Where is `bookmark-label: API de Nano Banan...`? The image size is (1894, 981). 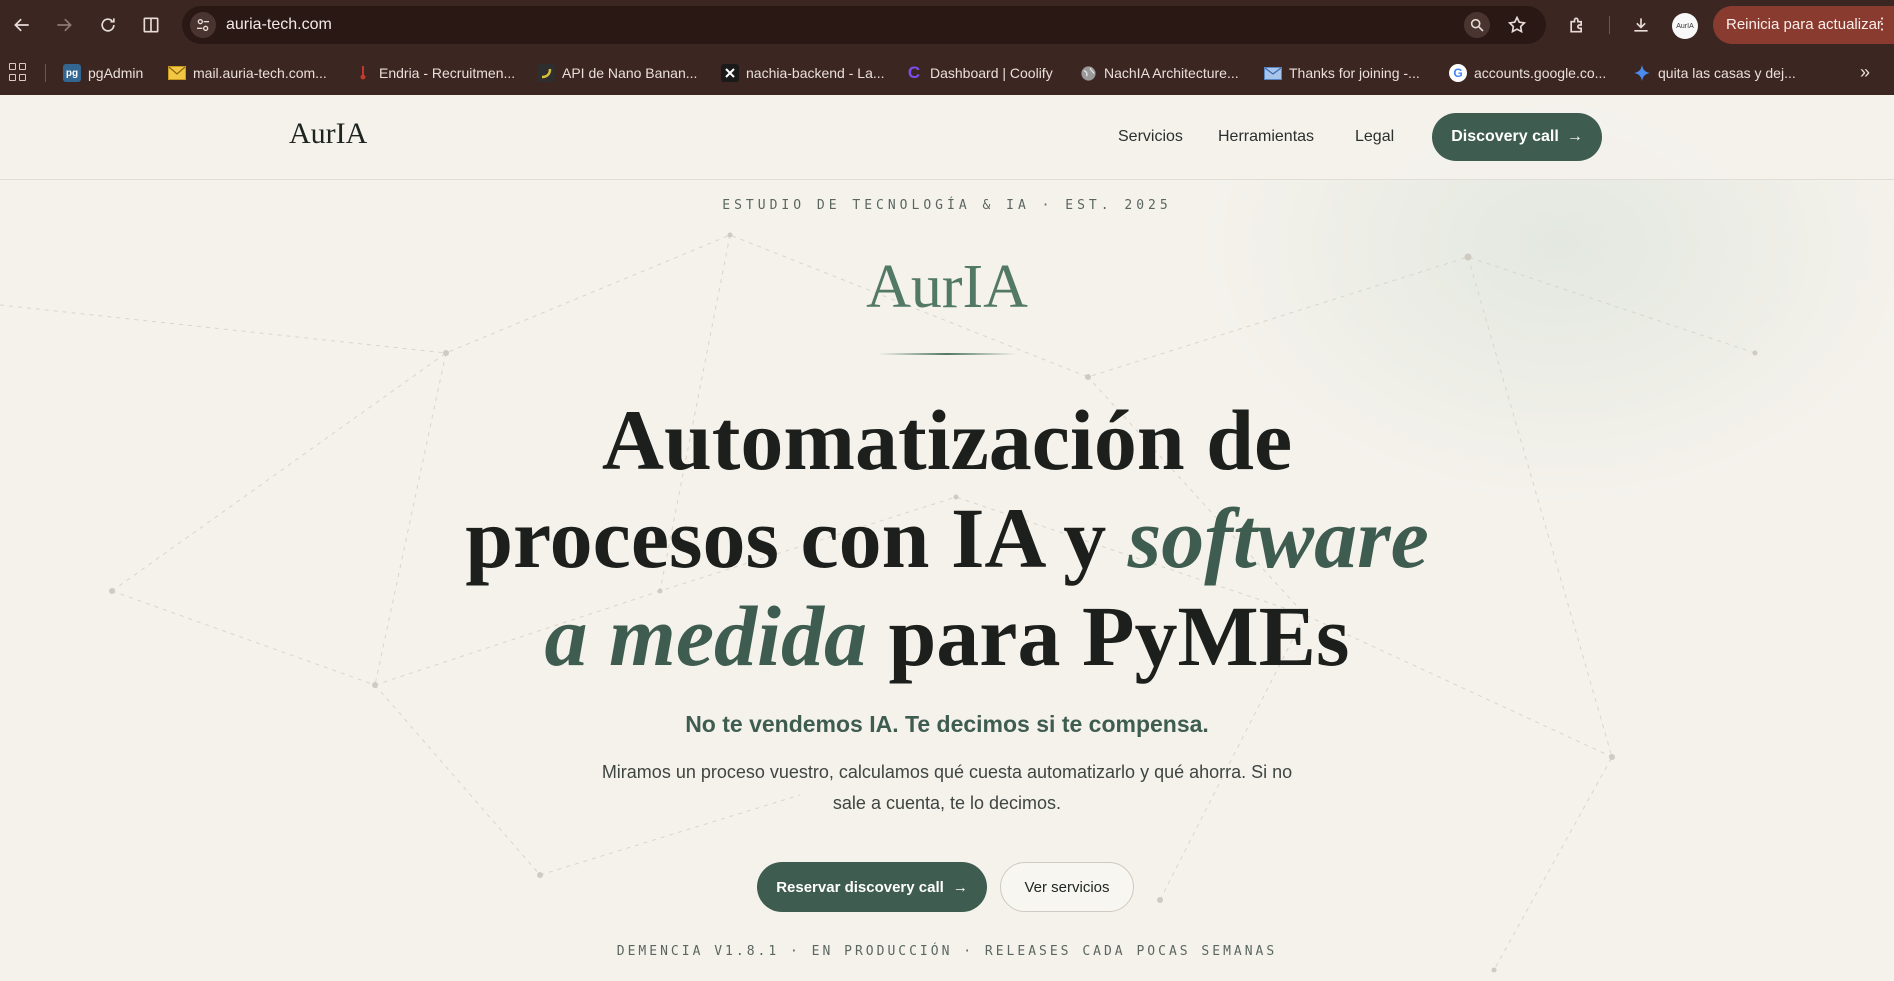
bookmark-label: API de Nano Banan... is located at coordinates (630, 73).